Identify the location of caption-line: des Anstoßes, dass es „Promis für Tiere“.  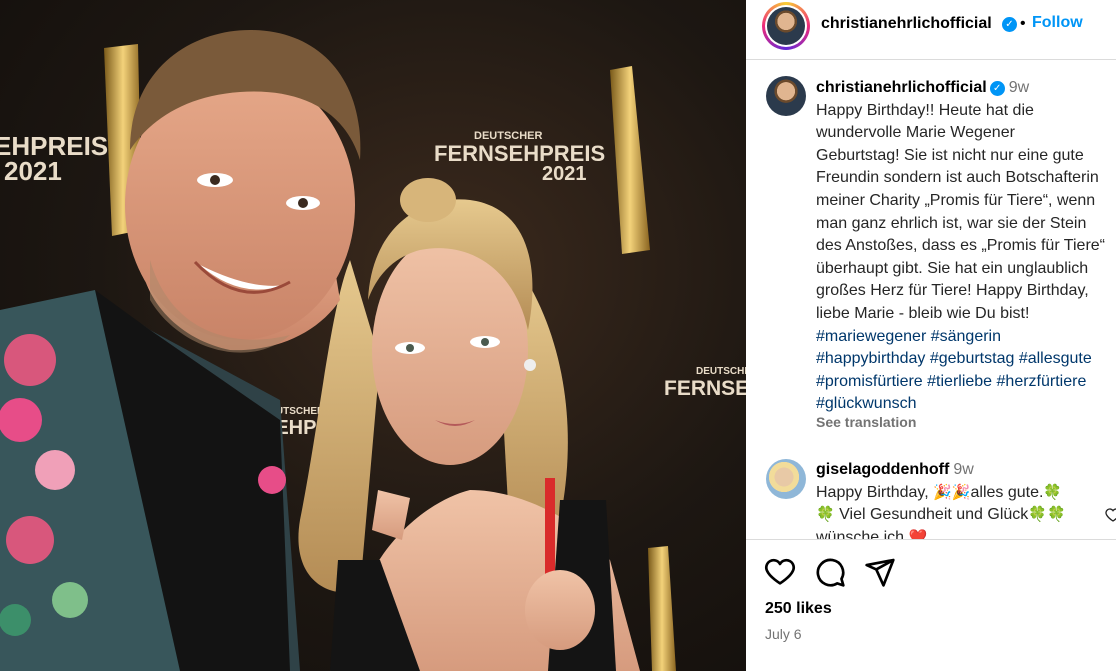
(960, 246).